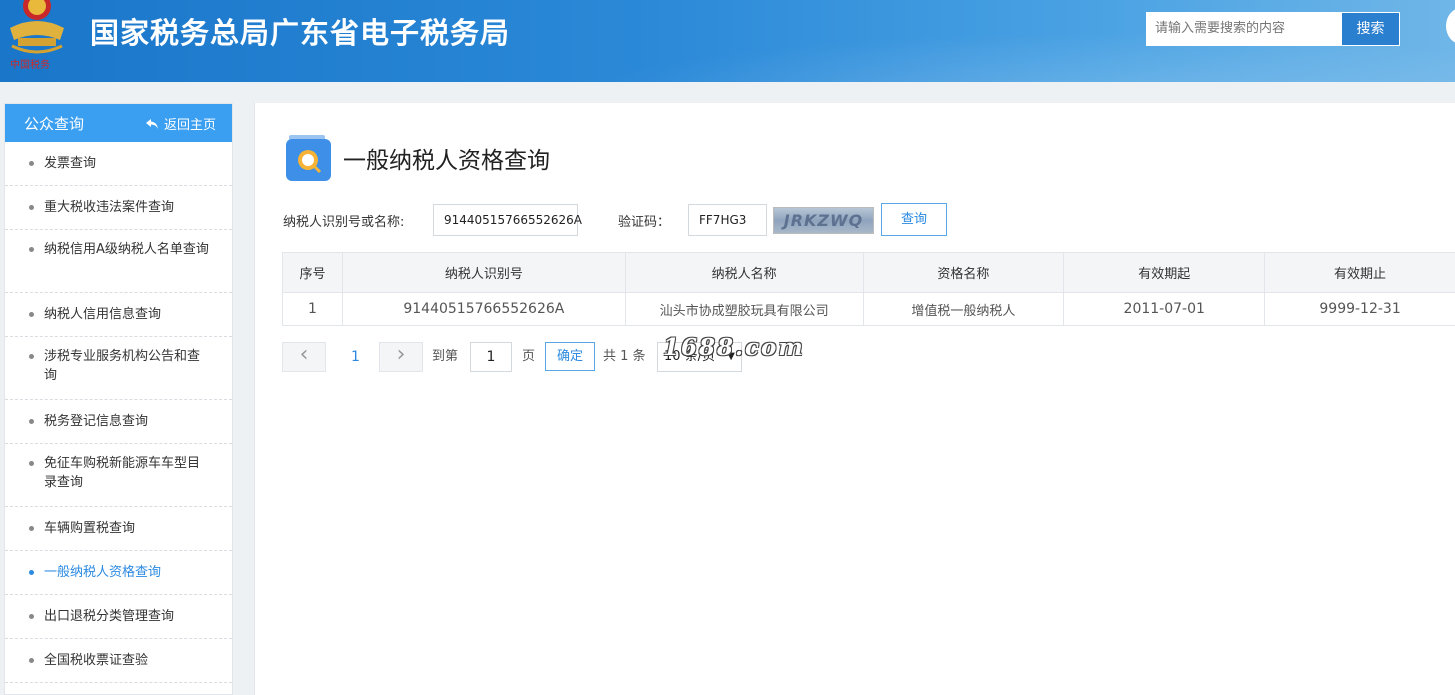  Describe the element at coordinates (312, 309) in the screenshot. I see `cell-index: 1` at that location.